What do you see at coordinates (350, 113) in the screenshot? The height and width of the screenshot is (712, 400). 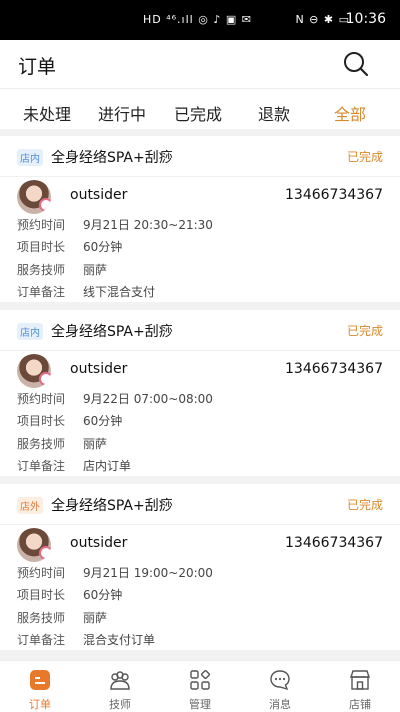 I see `tab-all: 全部` at bounding box center [350, 113].